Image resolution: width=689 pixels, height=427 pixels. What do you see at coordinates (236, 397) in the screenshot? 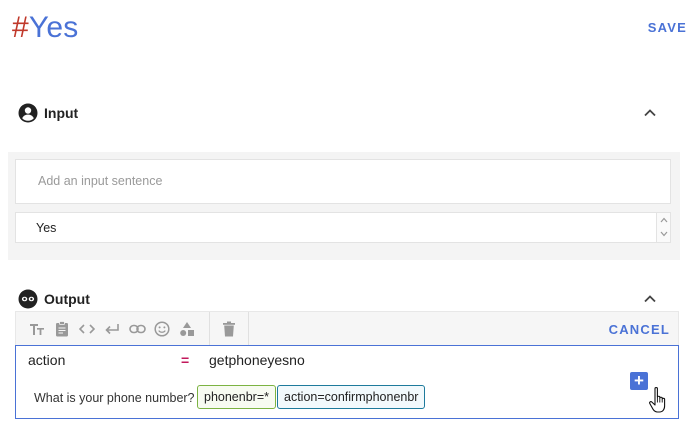
I see `variable-chip: phonenbr=*` at bounding box center [236, 397].